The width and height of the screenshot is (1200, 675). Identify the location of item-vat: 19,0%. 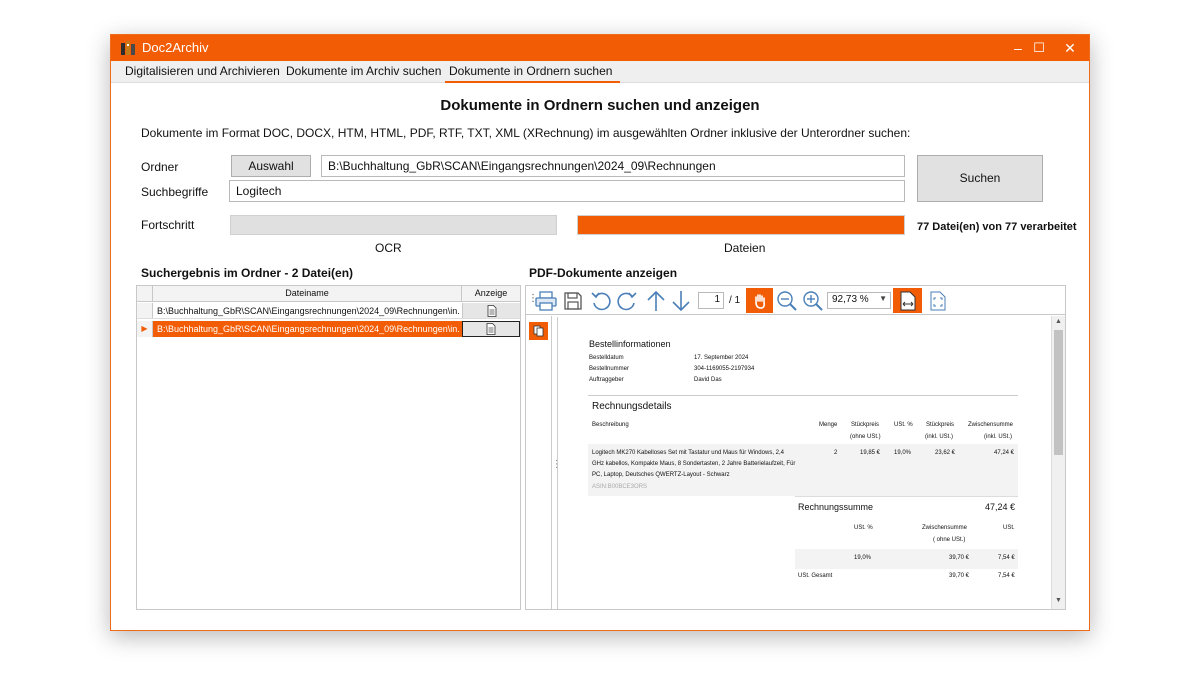
(903, 453).